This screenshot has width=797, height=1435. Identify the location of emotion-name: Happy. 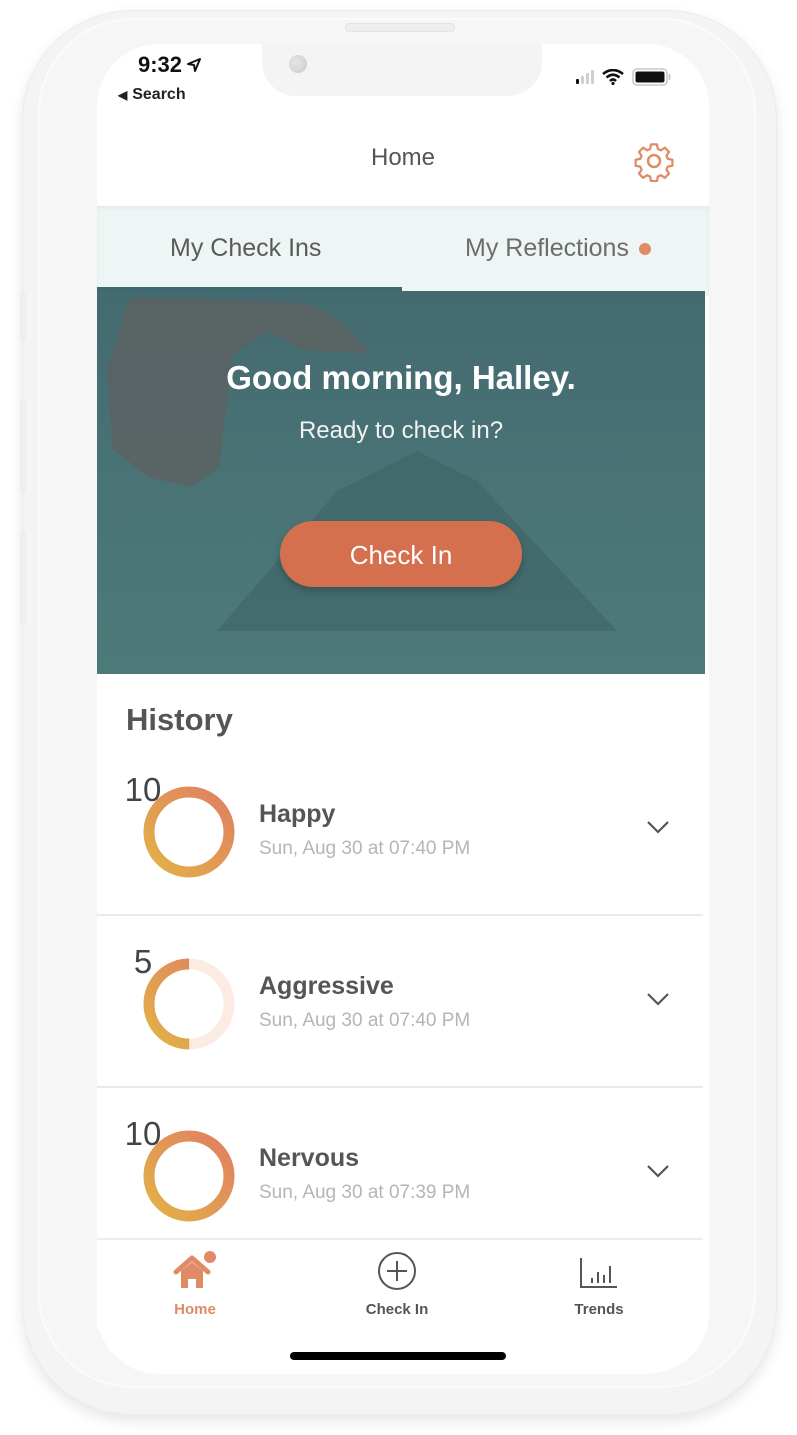
(297, 814).